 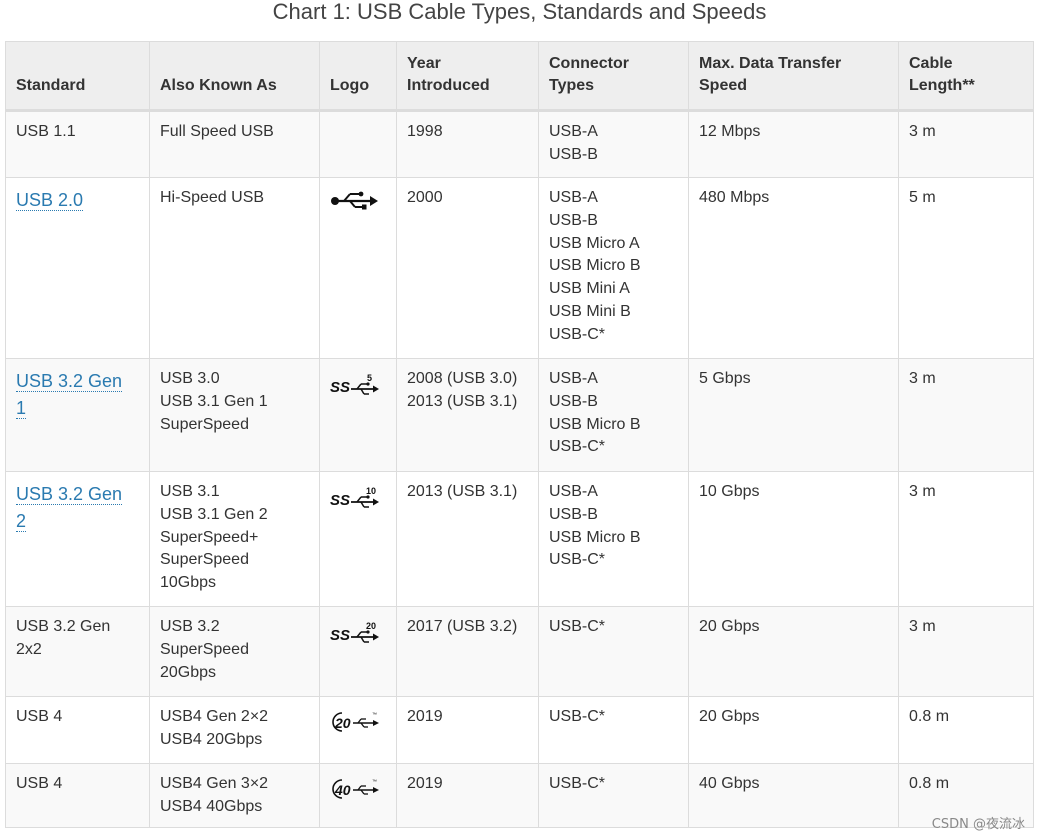 I want to click on cell-speed: 5 Gbps, so click(x=793, y=415).